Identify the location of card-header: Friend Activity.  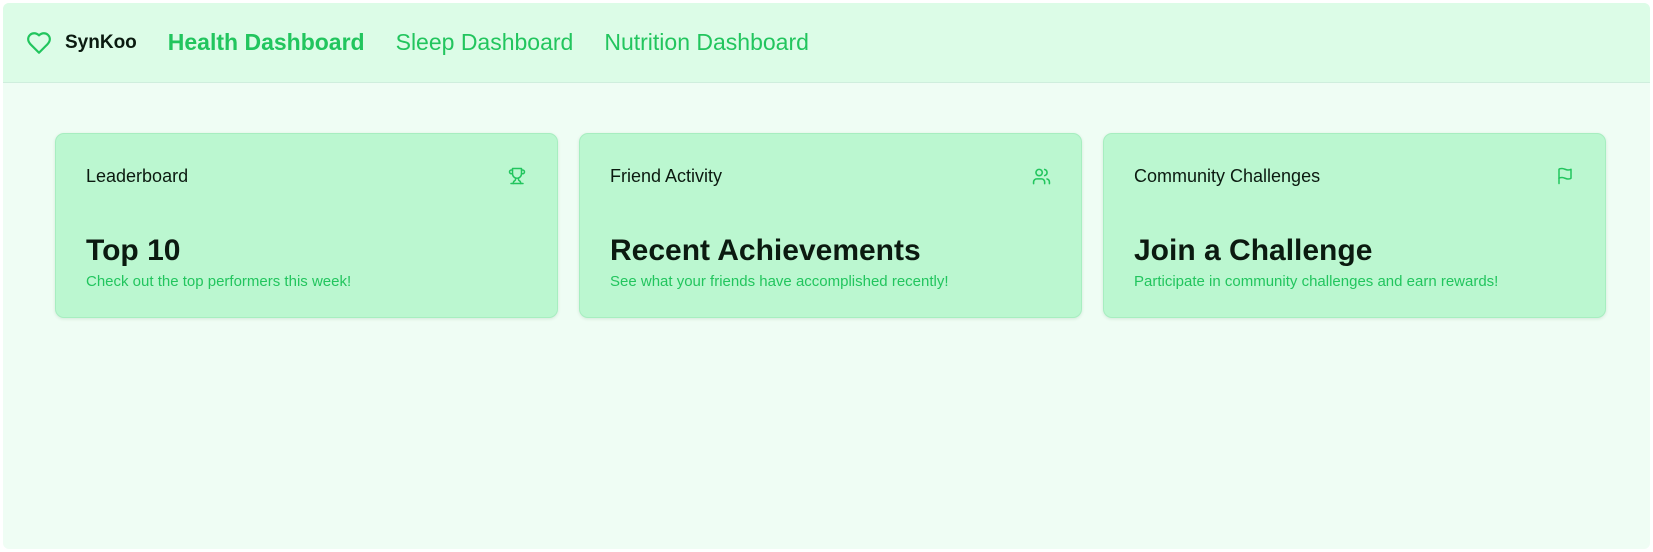
(831, 176).